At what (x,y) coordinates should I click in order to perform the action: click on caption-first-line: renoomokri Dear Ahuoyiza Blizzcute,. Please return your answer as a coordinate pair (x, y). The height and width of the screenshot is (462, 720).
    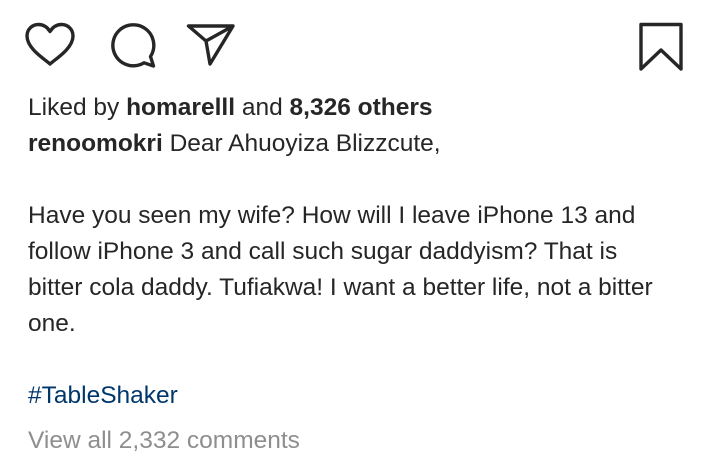
    Looking at the image, I should click on (368, 144).